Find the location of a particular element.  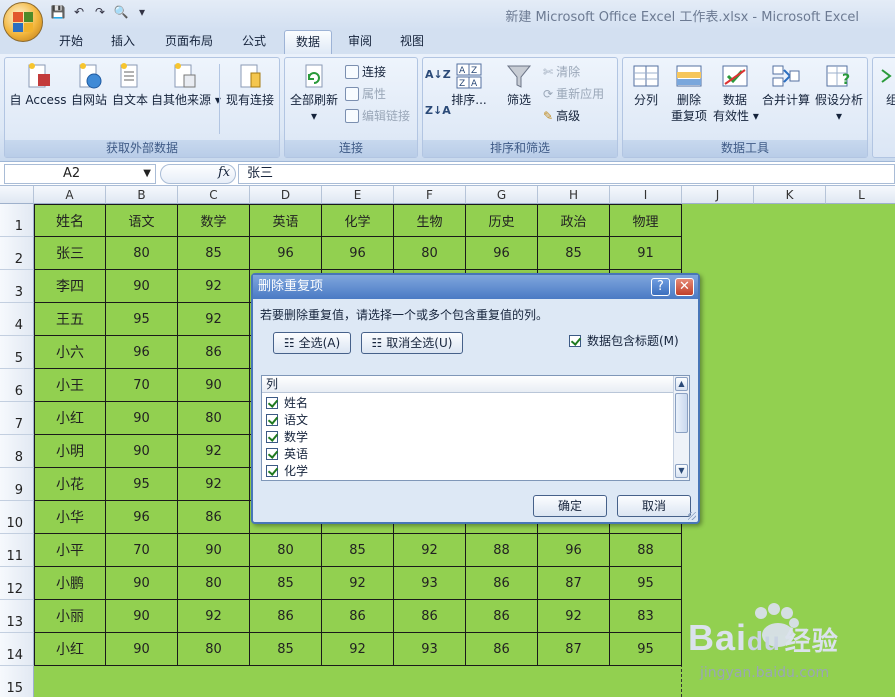

table-cell: 王五 is located at coordinates (70, 319).